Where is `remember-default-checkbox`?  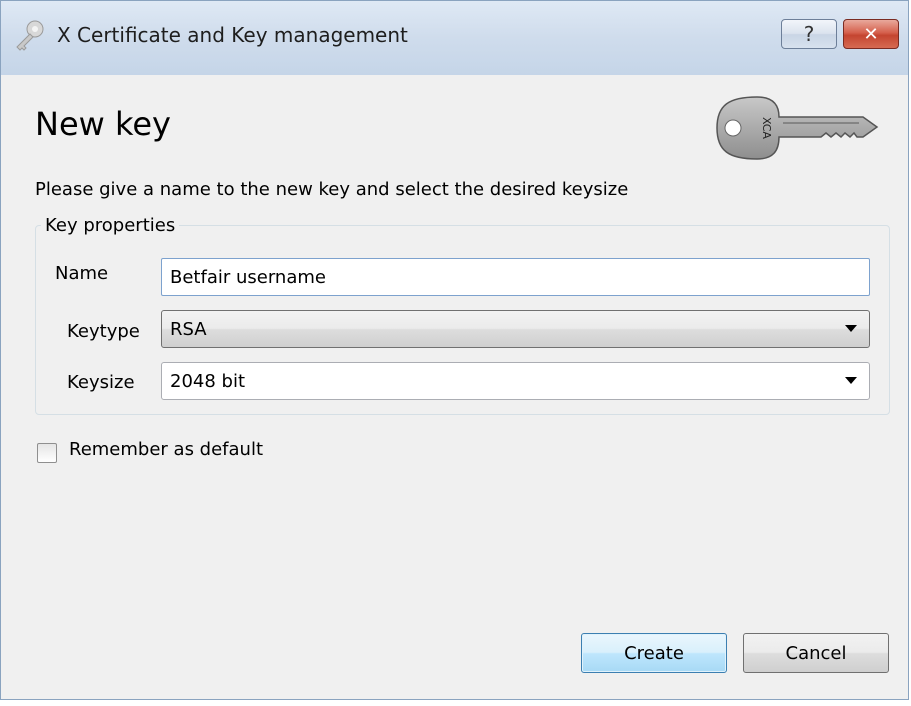
remember-default-checkbox is located at coordinates (47, 453).